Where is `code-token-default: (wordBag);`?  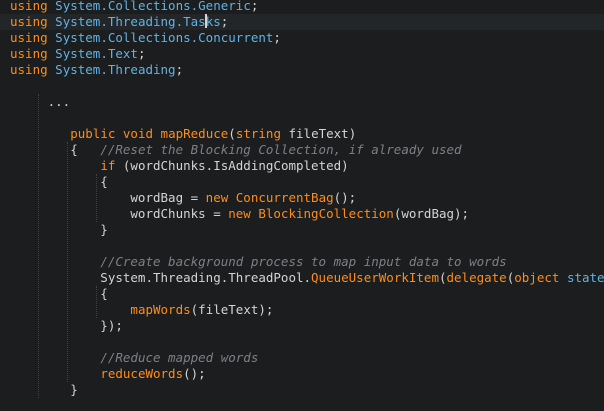 code-token-default: (wordBag); is located at coordinates (431, 213).